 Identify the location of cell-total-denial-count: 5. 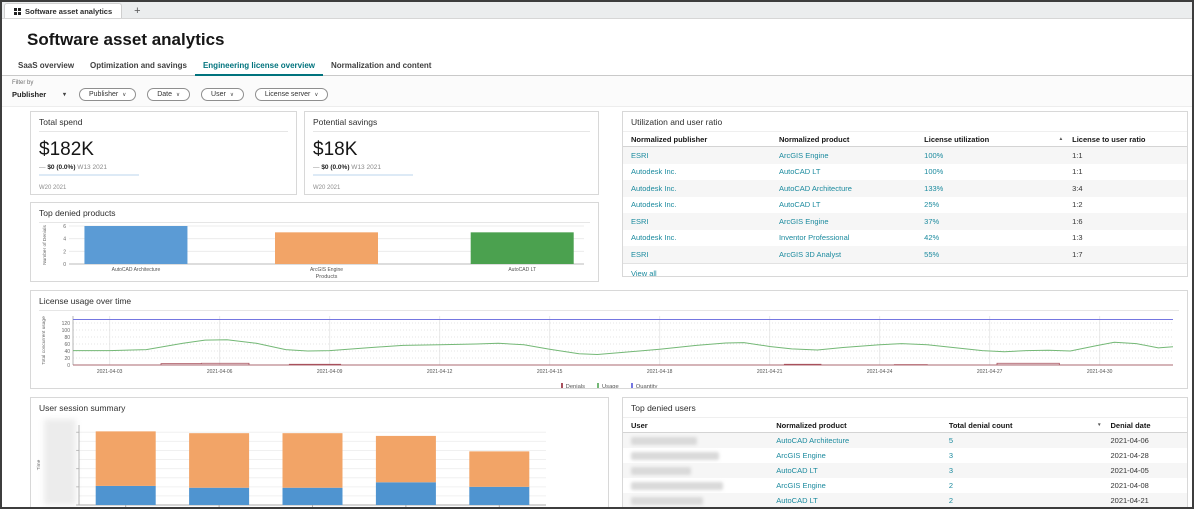
(1030, 440).